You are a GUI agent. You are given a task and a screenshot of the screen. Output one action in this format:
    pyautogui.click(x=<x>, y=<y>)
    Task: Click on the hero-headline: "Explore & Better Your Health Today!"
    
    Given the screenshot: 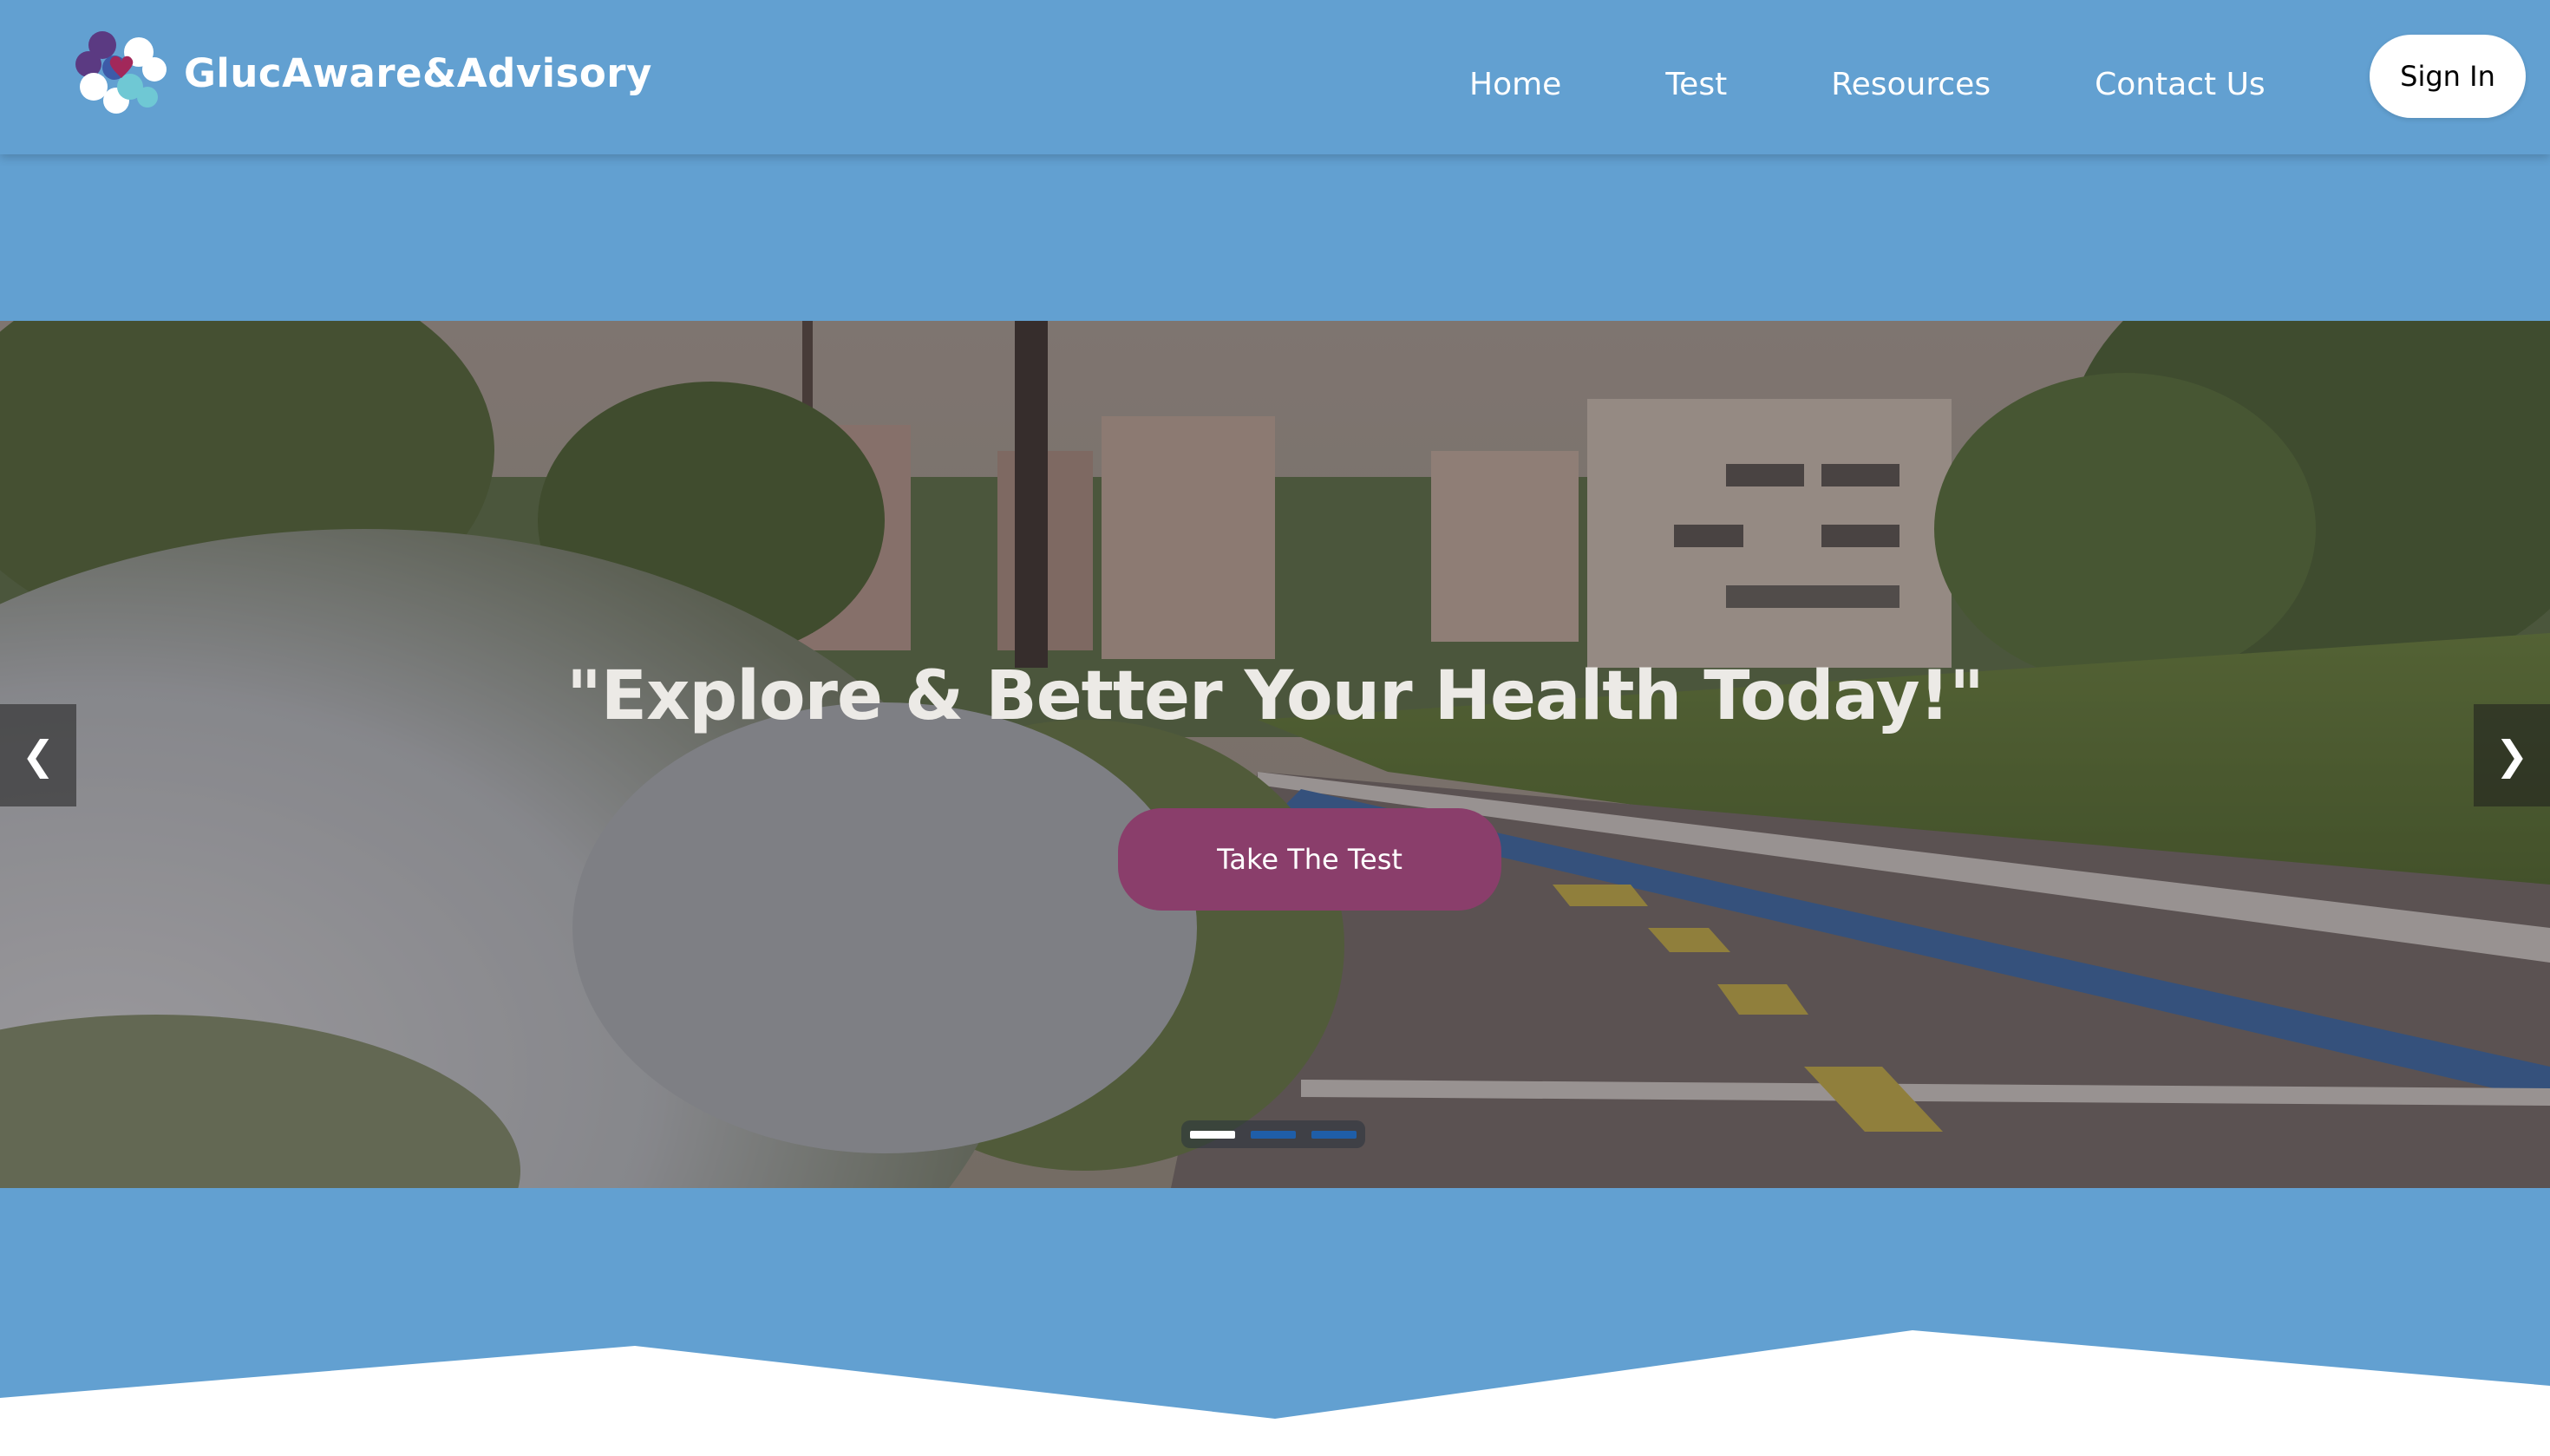 What is the action you would take?
    pyautogui.click(x=1275, y=696)
    